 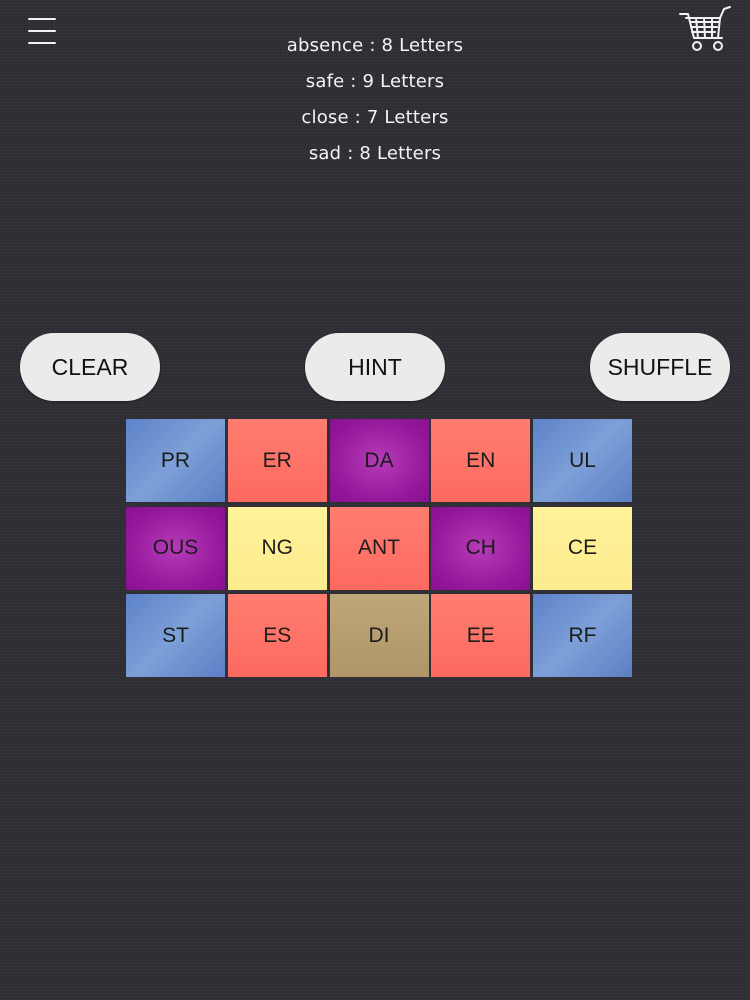 I want to click on clue-item: close : 7 Letters, so click(x=375, y=117).